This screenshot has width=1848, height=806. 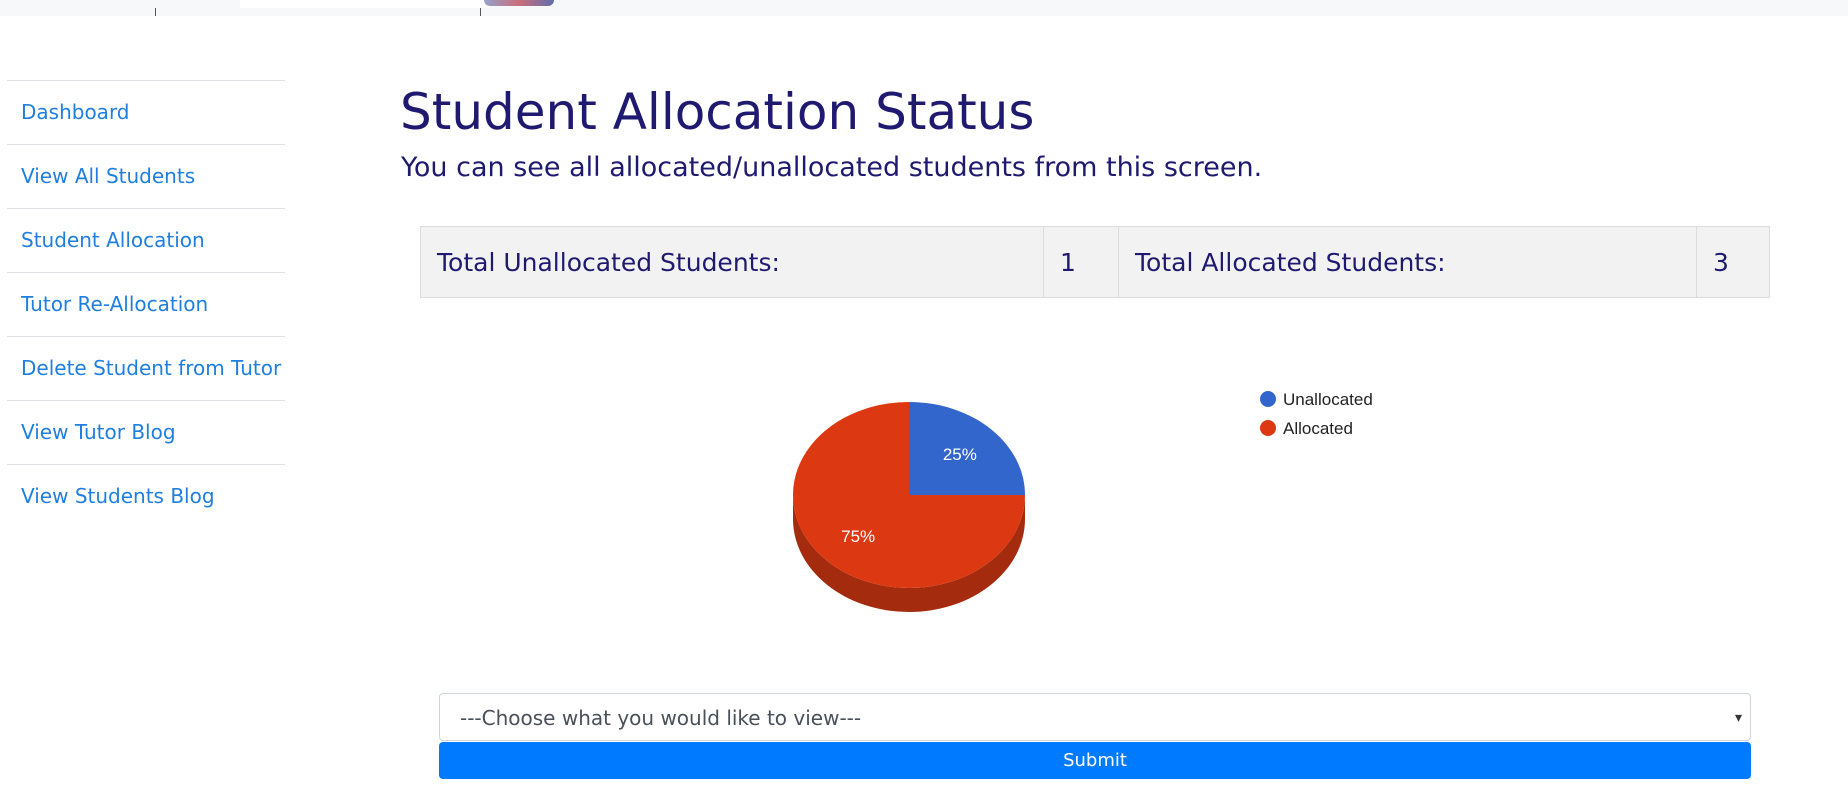 I want to click on unallocated-label: Total Unallocated Students:, so click(x=732, y=262).